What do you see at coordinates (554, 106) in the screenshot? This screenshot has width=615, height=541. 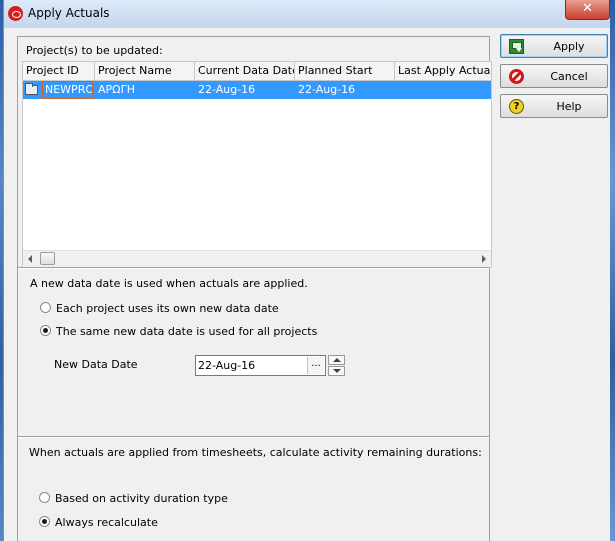 I see `help-button: ? Help` at bounding box center [554, 106].